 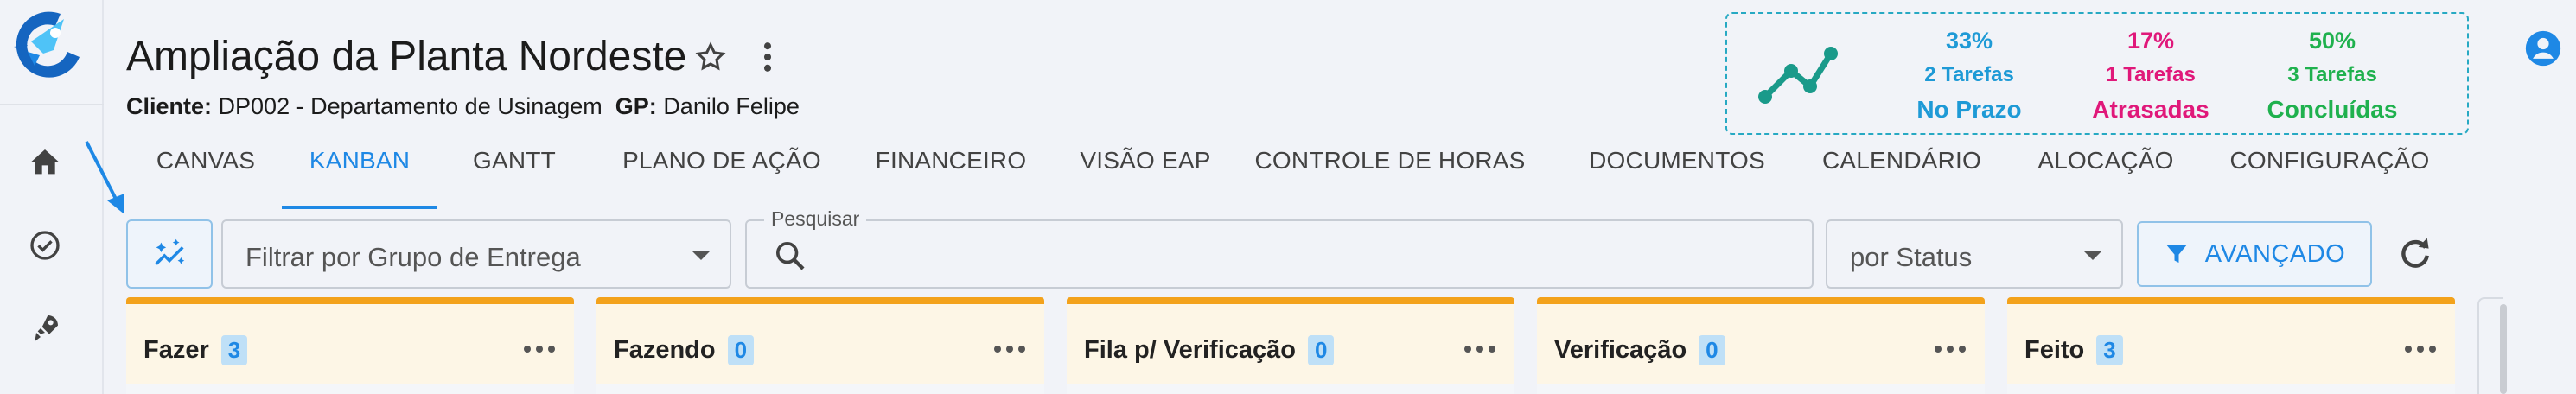 What do you see at coordinates (1974, 254) in the screenshot?
I see `group-by-select: por Status` at bounding box center [1974, 254].